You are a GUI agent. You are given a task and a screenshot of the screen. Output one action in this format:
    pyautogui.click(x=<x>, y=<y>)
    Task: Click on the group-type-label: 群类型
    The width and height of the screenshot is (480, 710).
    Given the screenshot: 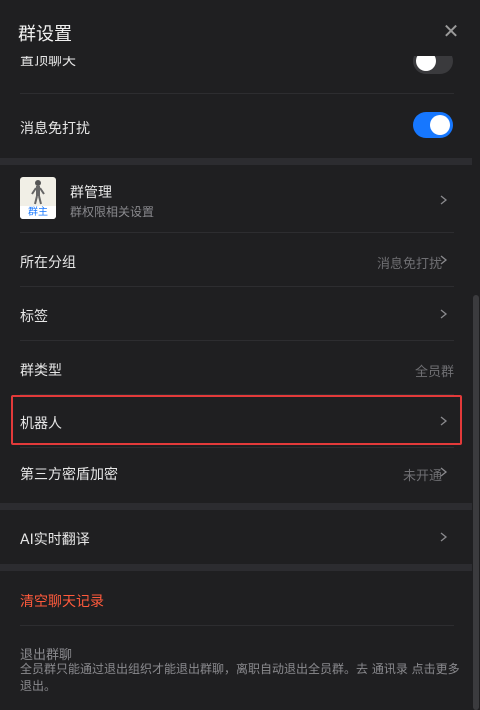 What is the action you would take?
    pyautogui.click(x=41, y=371)
    